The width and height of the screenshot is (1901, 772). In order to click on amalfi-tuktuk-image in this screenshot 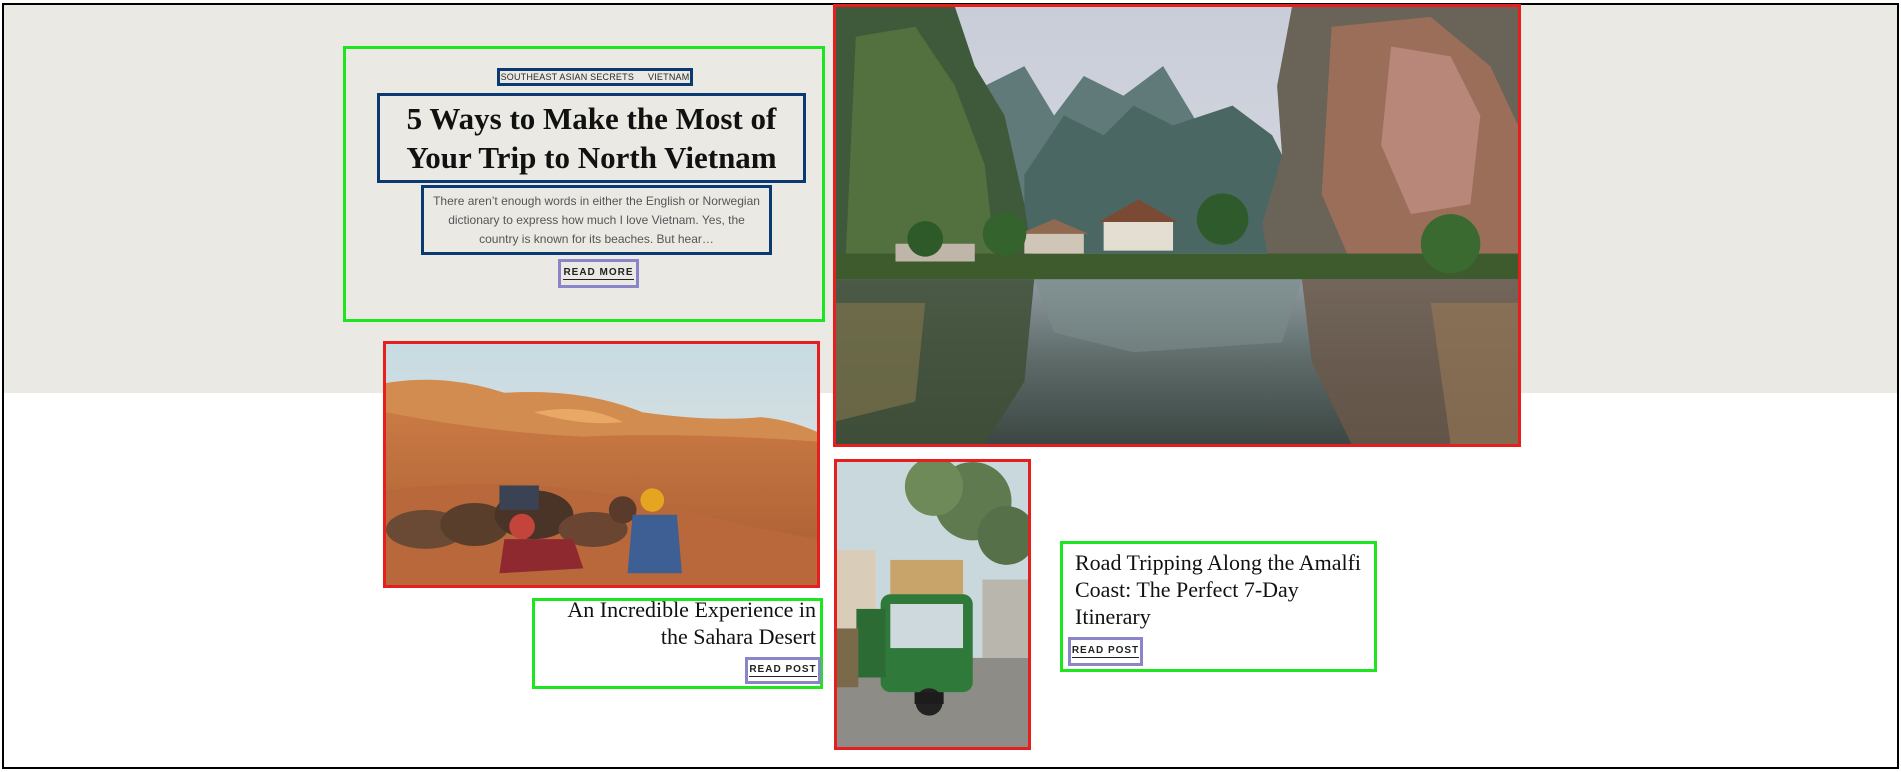, I will do `click(932, 604)`.